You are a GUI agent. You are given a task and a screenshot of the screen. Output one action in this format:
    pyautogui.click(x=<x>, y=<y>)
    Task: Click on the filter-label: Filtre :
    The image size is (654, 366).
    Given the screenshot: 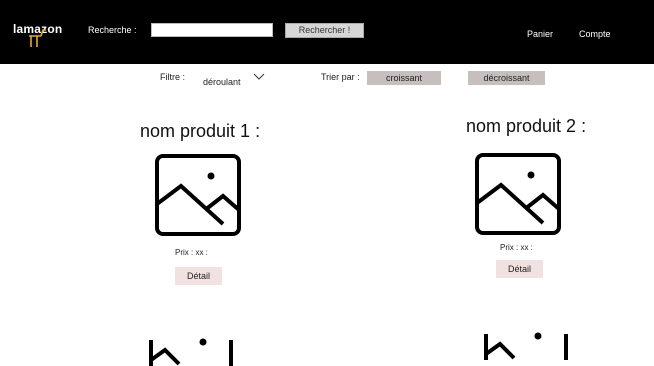 What is the action you would take?
    pyautogui.click(x=173, y=77)
    